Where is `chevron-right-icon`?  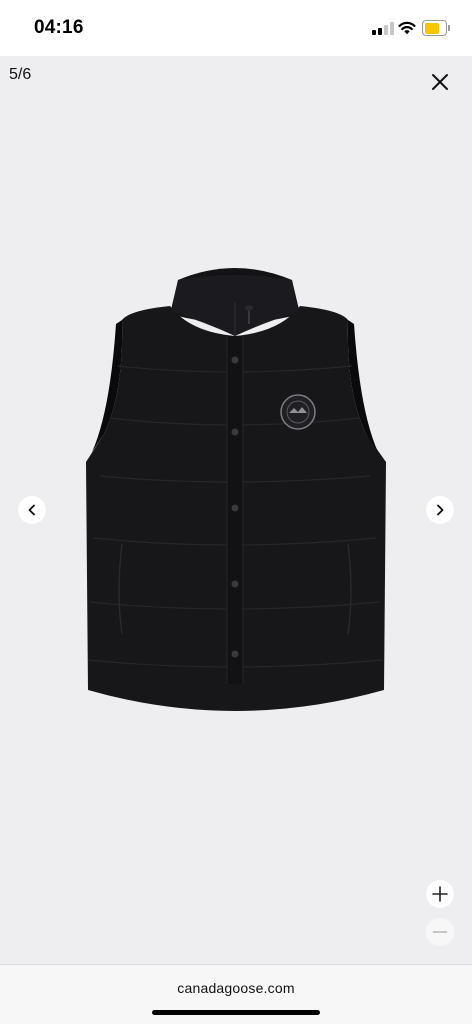 chevron-right-icon is located at coordinates (440, 510).